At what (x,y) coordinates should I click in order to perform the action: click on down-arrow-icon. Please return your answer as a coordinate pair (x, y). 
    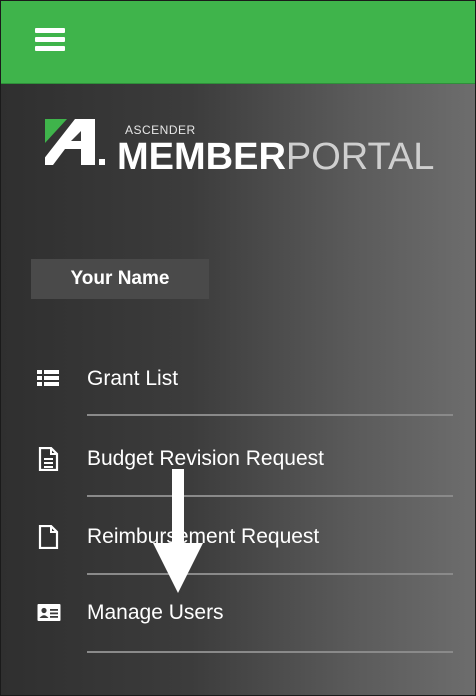
    Looking at the image, I should click on (178, 531).